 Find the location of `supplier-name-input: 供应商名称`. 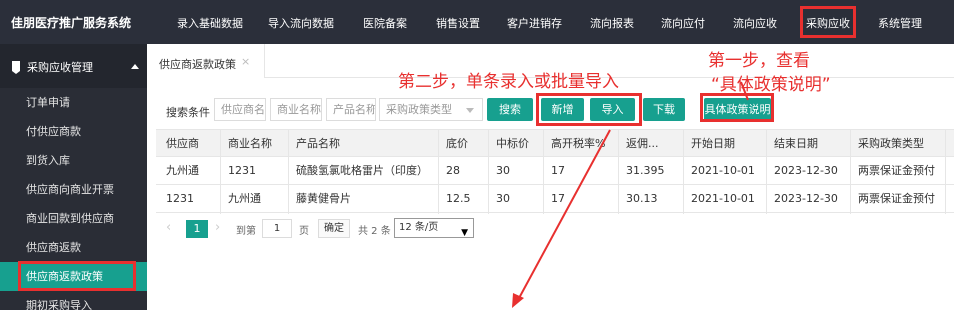

supplier-name-input: 供应商名称 is located at coordinates (240, 109).